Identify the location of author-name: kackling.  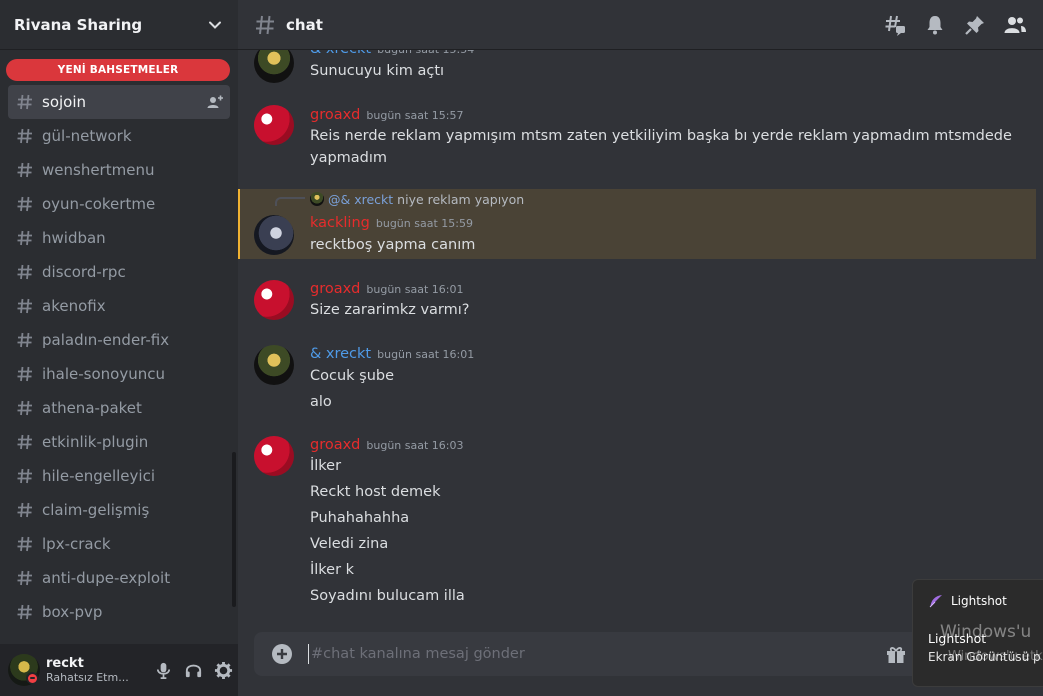
(340, 223).